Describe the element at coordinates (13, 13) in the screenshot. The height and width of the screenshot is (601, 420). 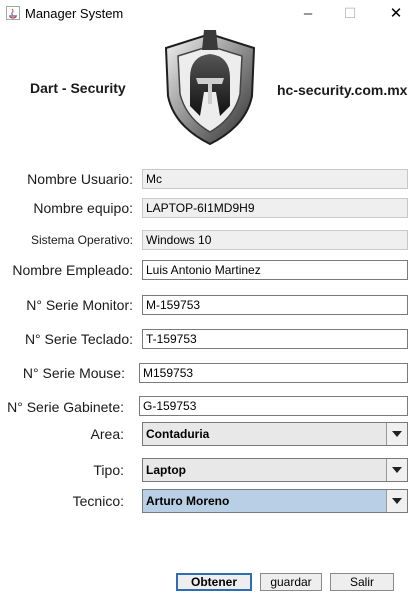
I see `java-app-icon` at that location.